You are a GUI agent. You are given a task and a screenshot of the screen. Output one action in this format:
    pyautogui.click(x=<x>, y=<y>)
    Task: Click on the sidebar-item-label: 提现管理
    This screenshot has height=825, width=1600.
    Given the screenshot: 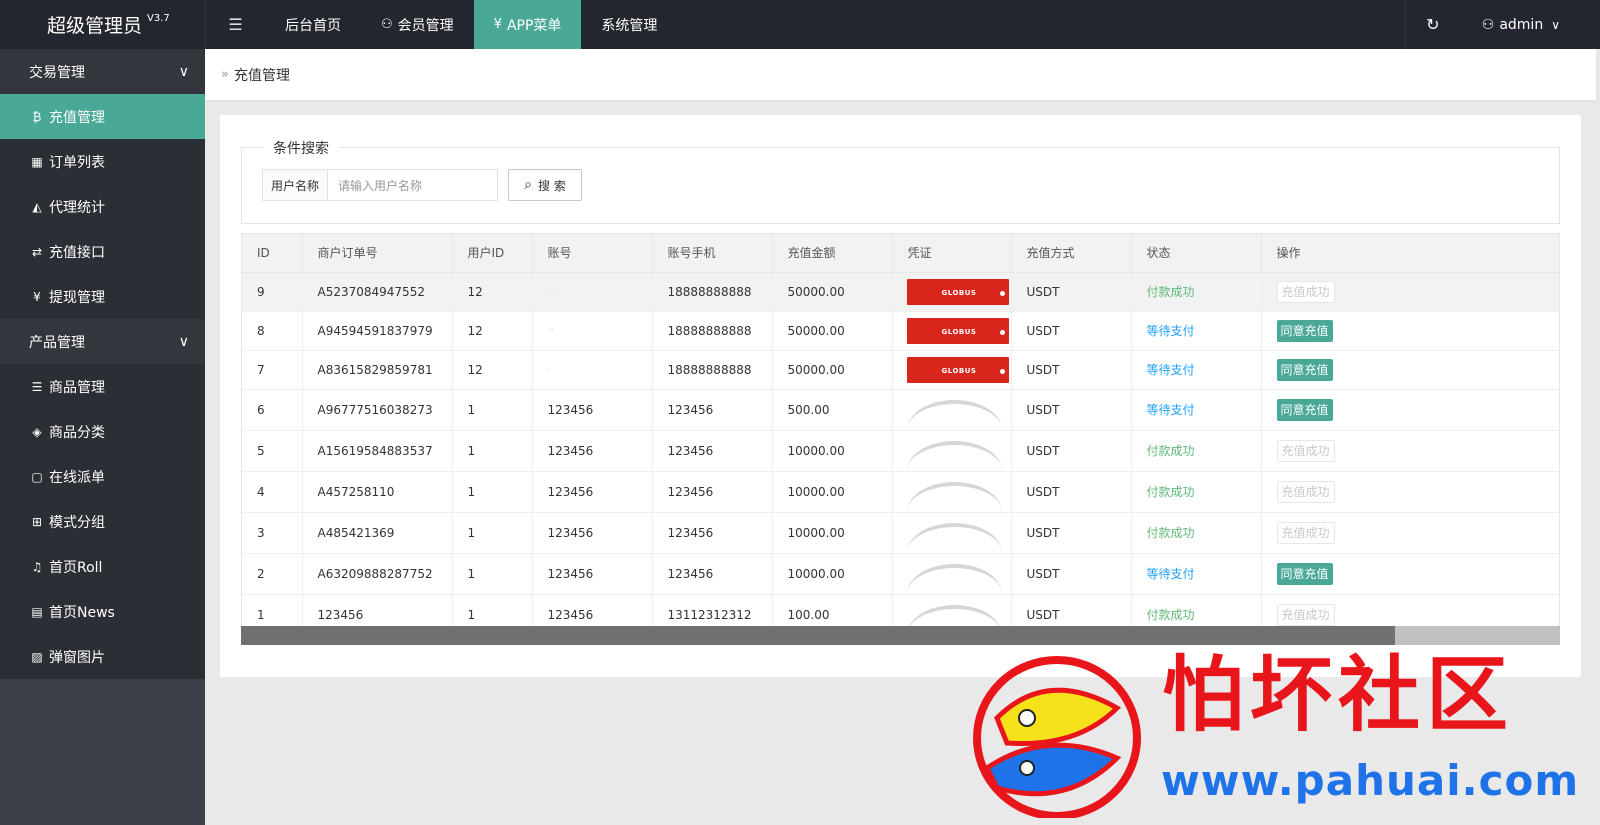 What is the action you would take?
    pyautogui.click(x=77, y=297)
    